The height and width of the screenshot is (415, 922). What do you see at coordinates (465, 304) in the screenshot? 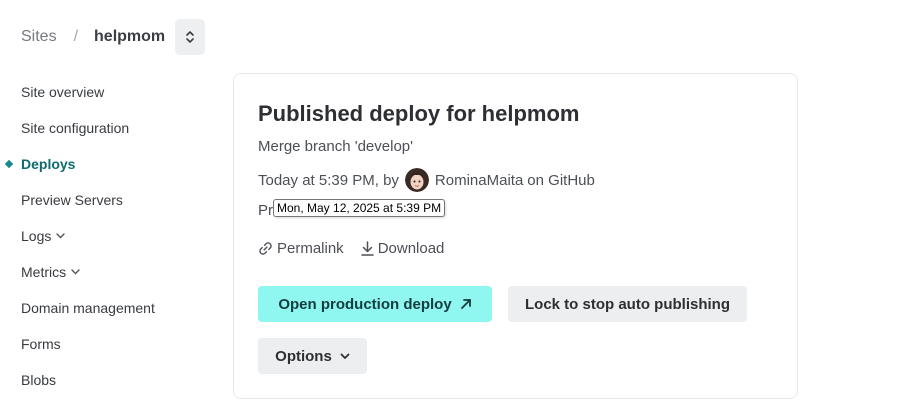
I see `arrow-up-right-icon` at bounding box center [465, 304].